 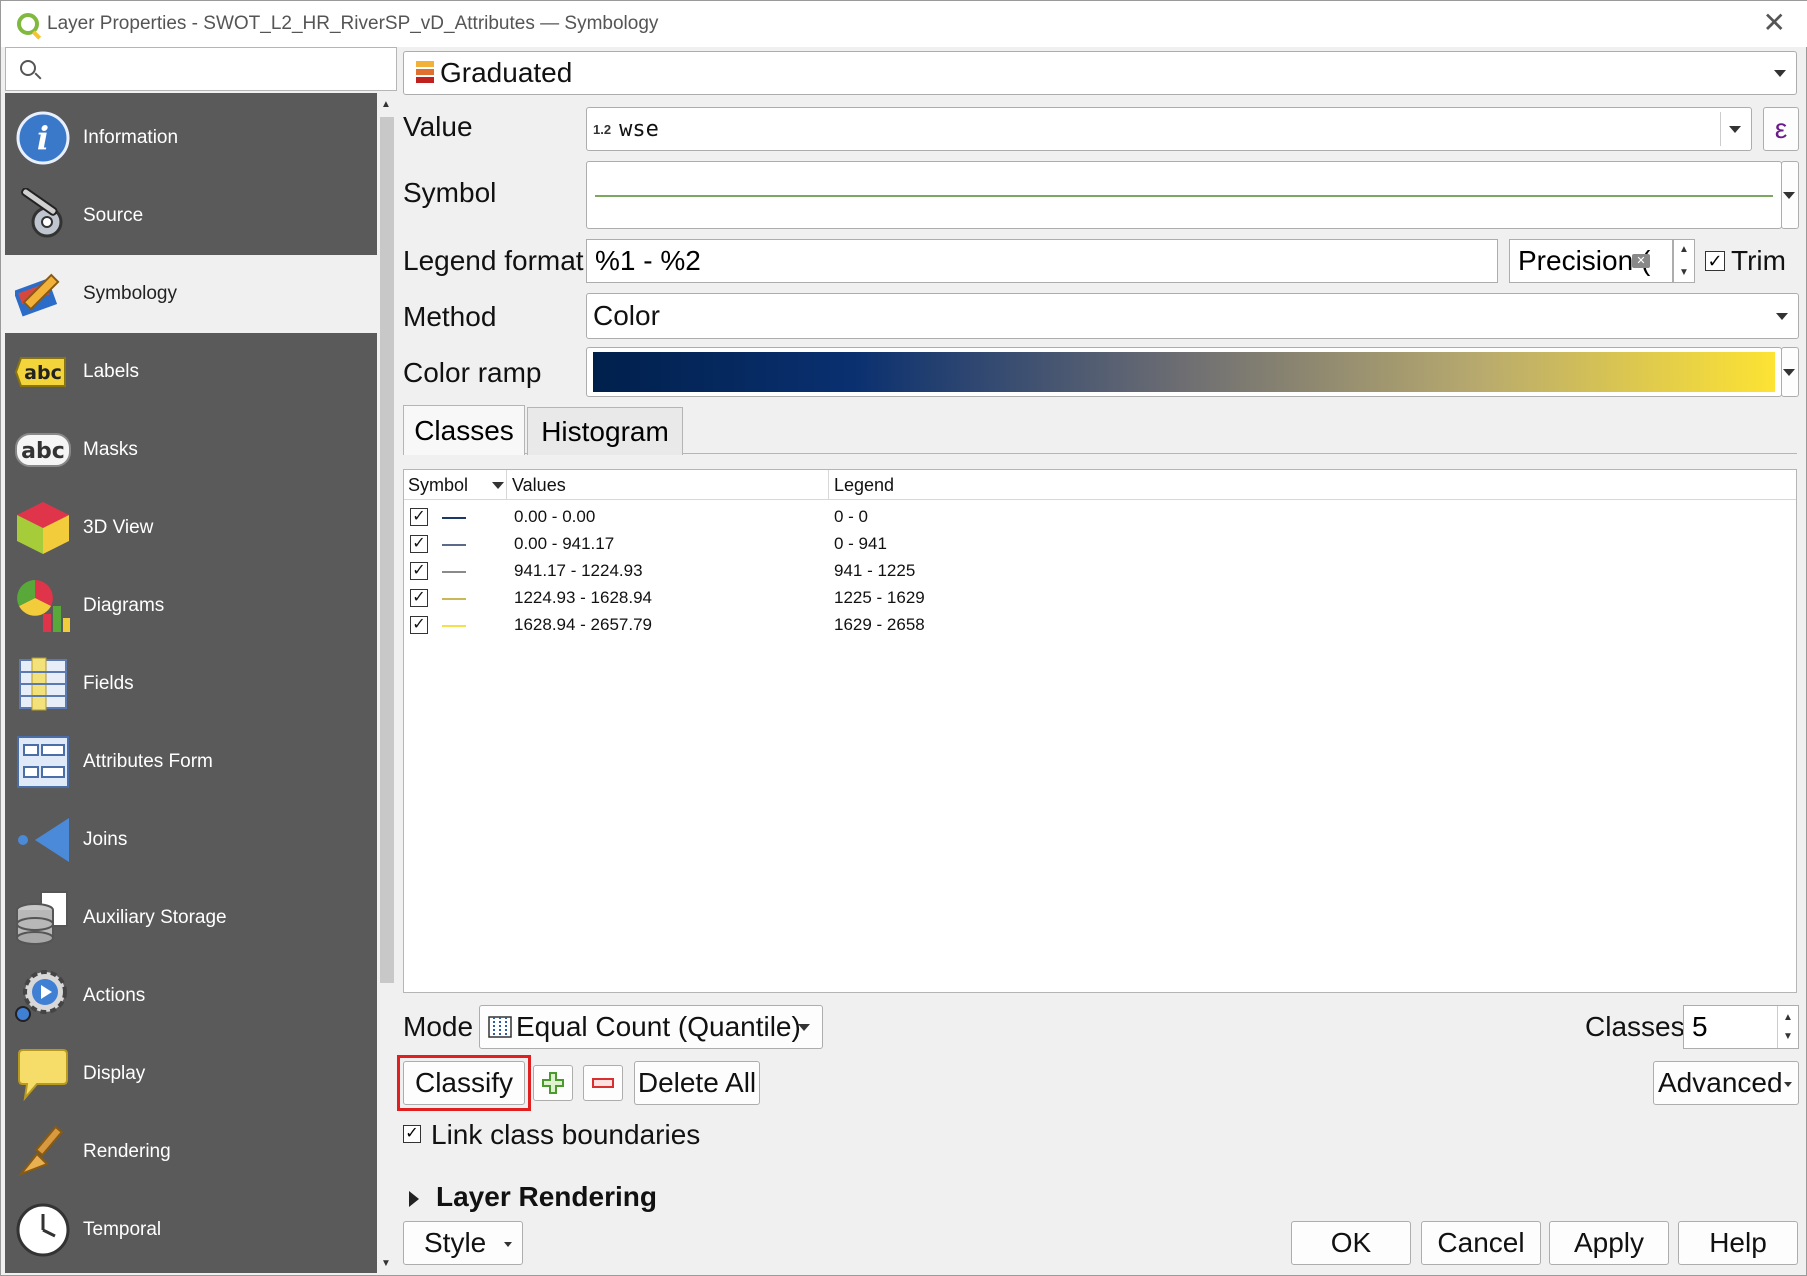 What do you see at coordinates (1100, 625) in the screenshot?
I see `table-row: ✓ 1628.94 - 2657.79 1629 - 2658` at bounding box center [1100, 625].